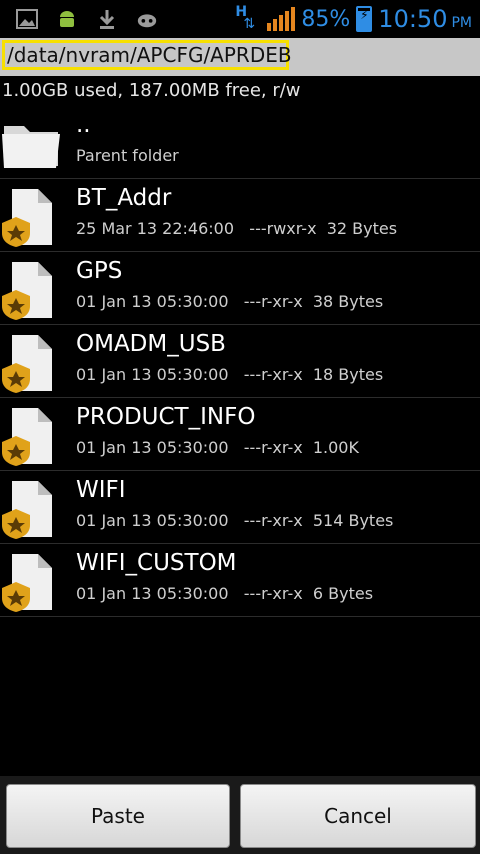 This screenshot has width=480, height=854. I want to click on file-size: 32 Bytes, so click(362, 228).